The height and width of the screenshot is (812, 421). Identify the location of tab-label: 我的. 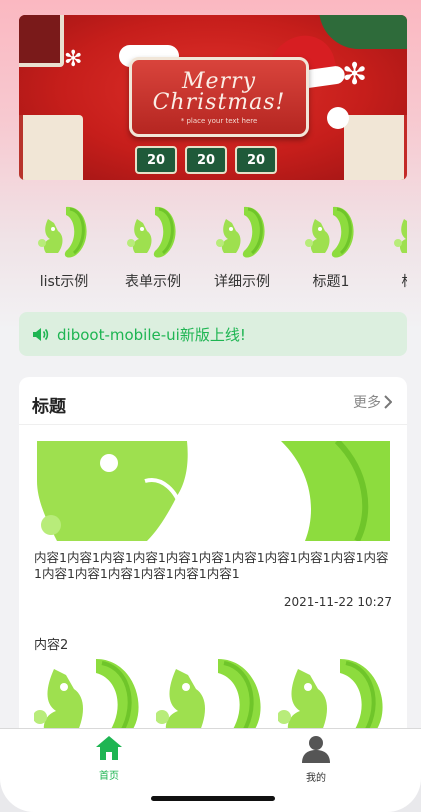
(316, 778).